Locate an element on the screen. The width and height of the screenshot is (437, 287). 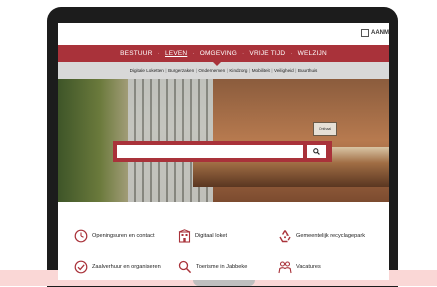
active-nav-pointer is located at coordinates (217, 64).